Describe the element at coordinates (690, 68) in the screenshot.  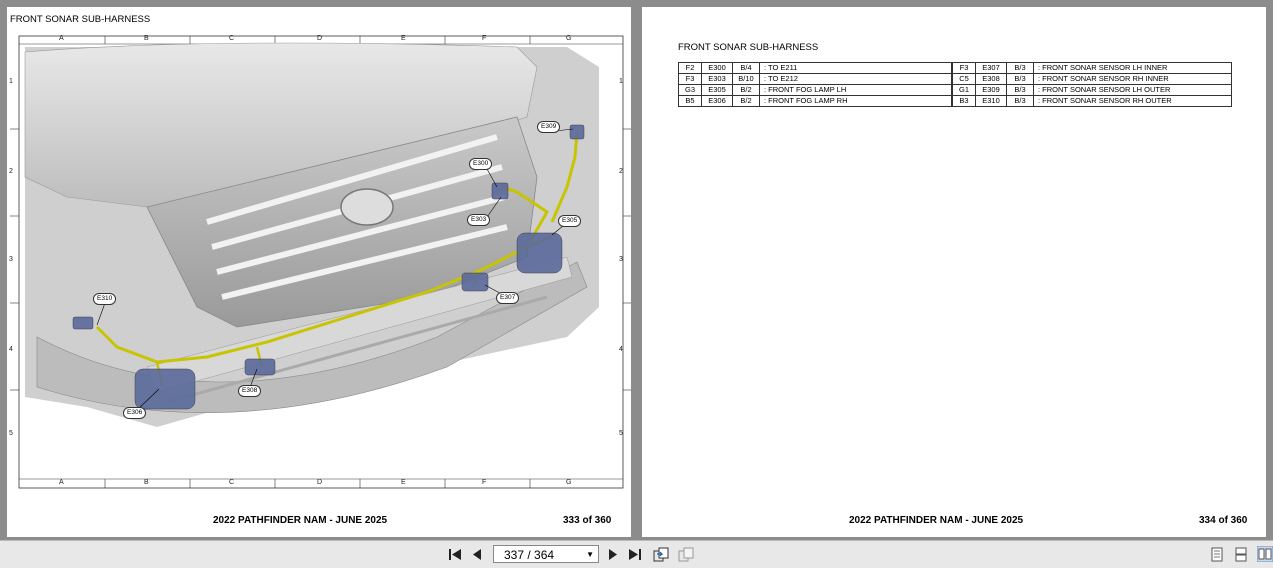
I see `table-cell: F2` at that location.